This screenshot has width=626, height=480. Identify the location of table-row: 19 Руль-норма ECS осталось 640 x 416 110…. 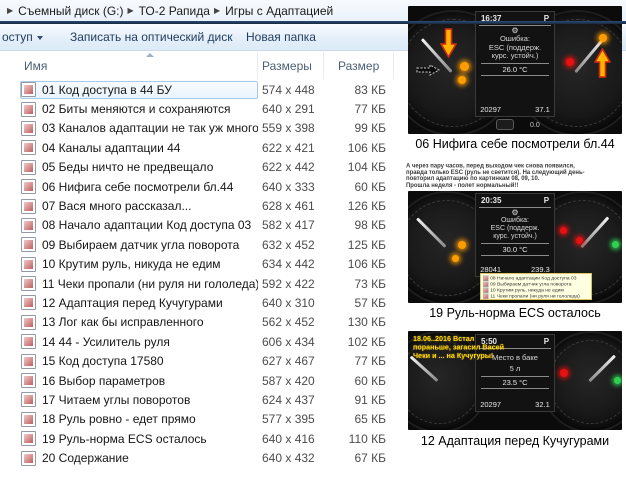
(200, 438).